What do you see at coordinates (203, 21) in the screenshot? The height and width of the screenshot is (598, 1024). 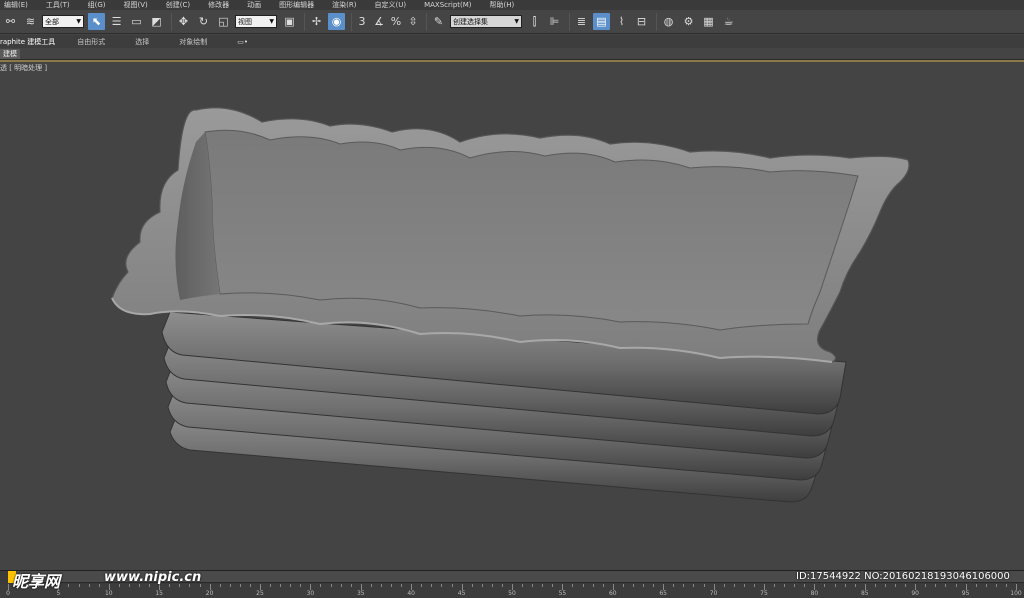 I see `rotate-icon: ↻` at bounding box center [203, 21].